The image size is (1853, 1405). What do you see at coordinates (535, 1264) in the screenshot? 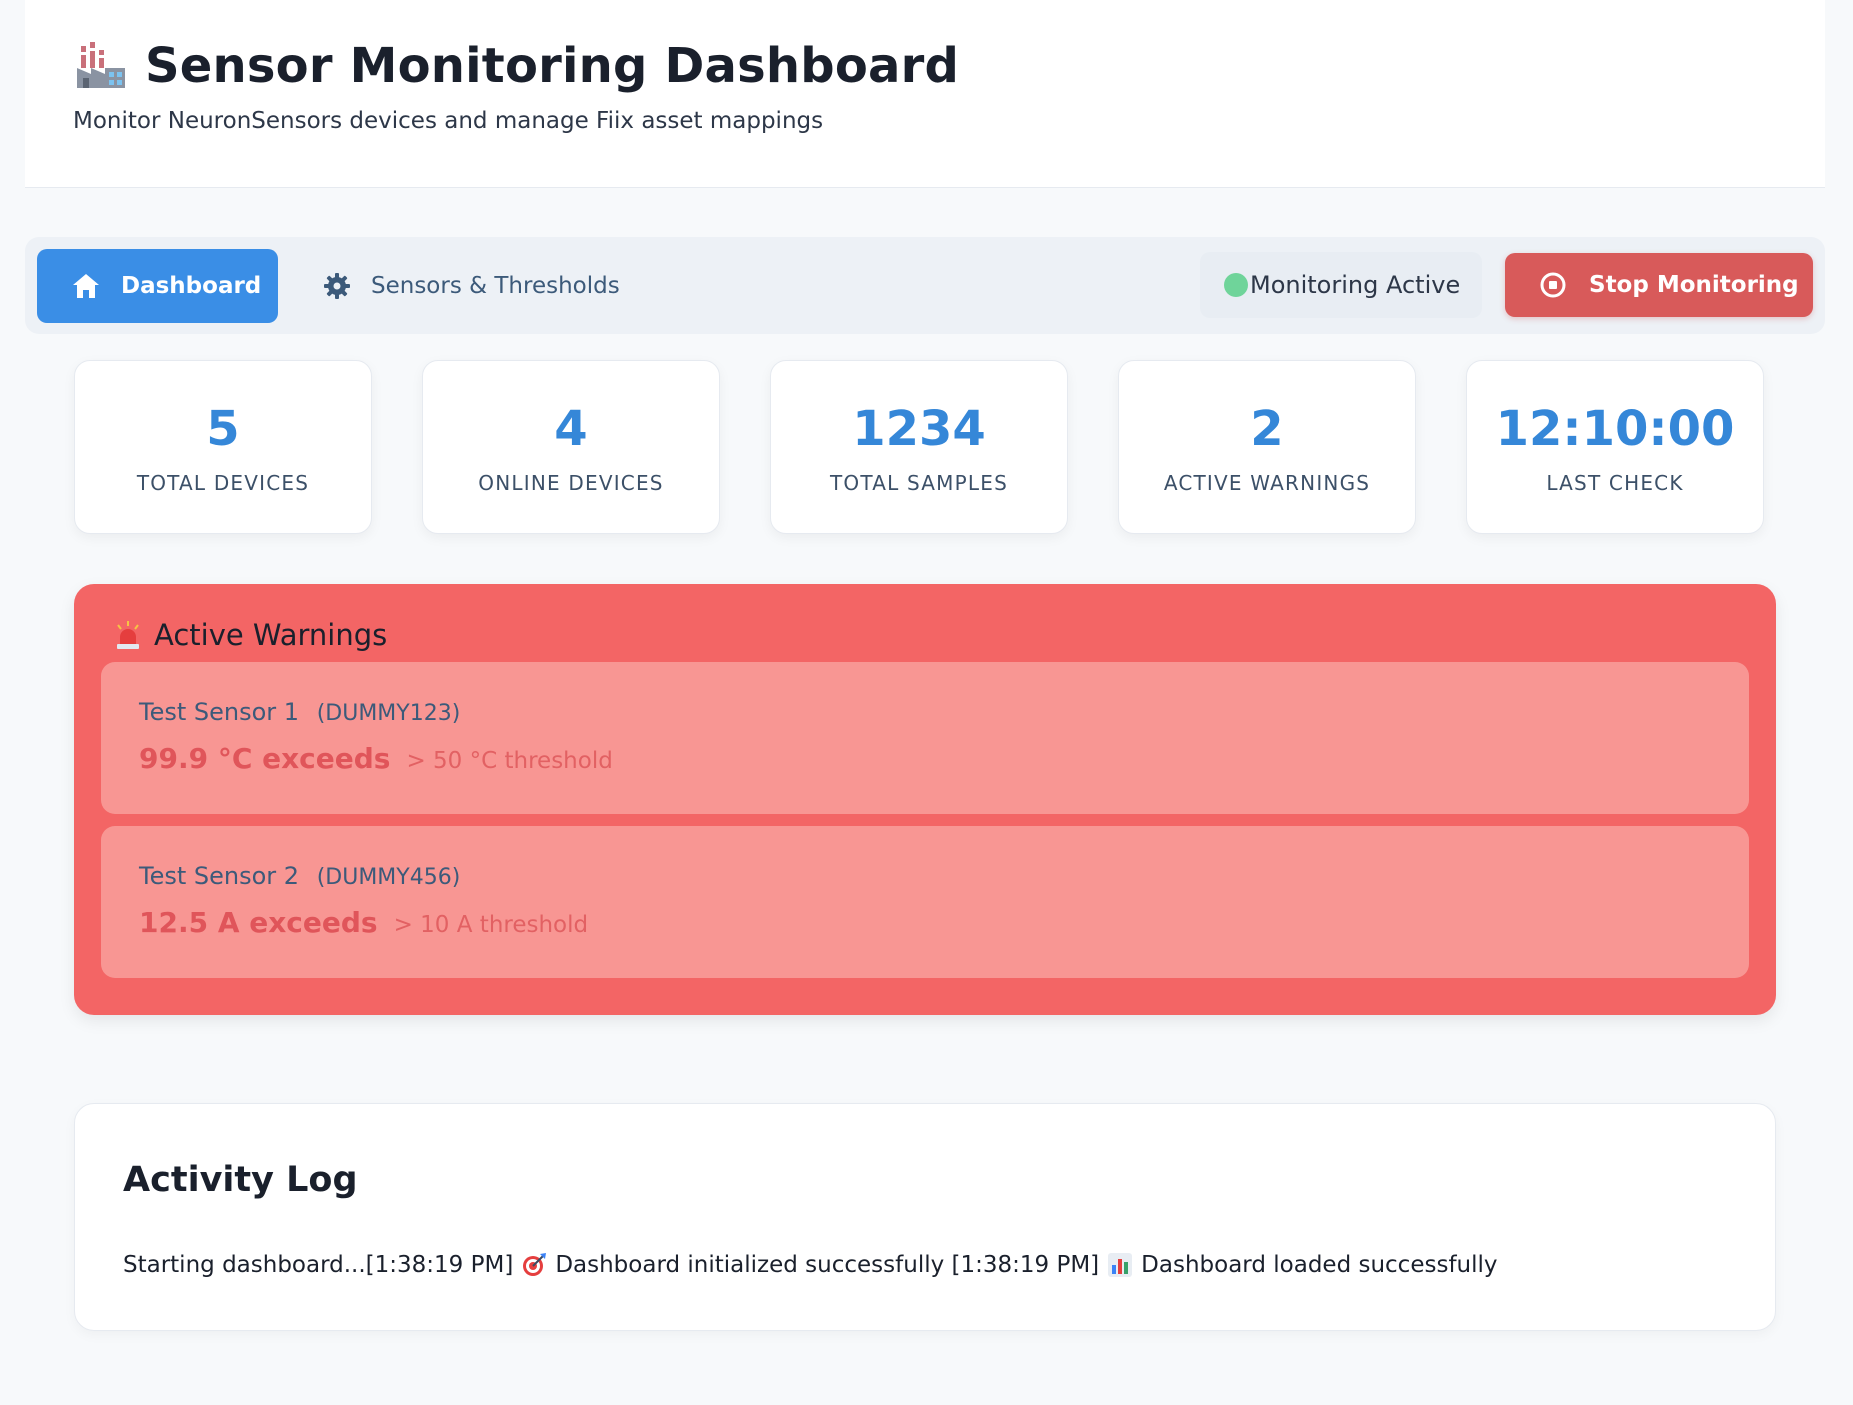
I see `target-icon` at bounding box center [535, 1264].